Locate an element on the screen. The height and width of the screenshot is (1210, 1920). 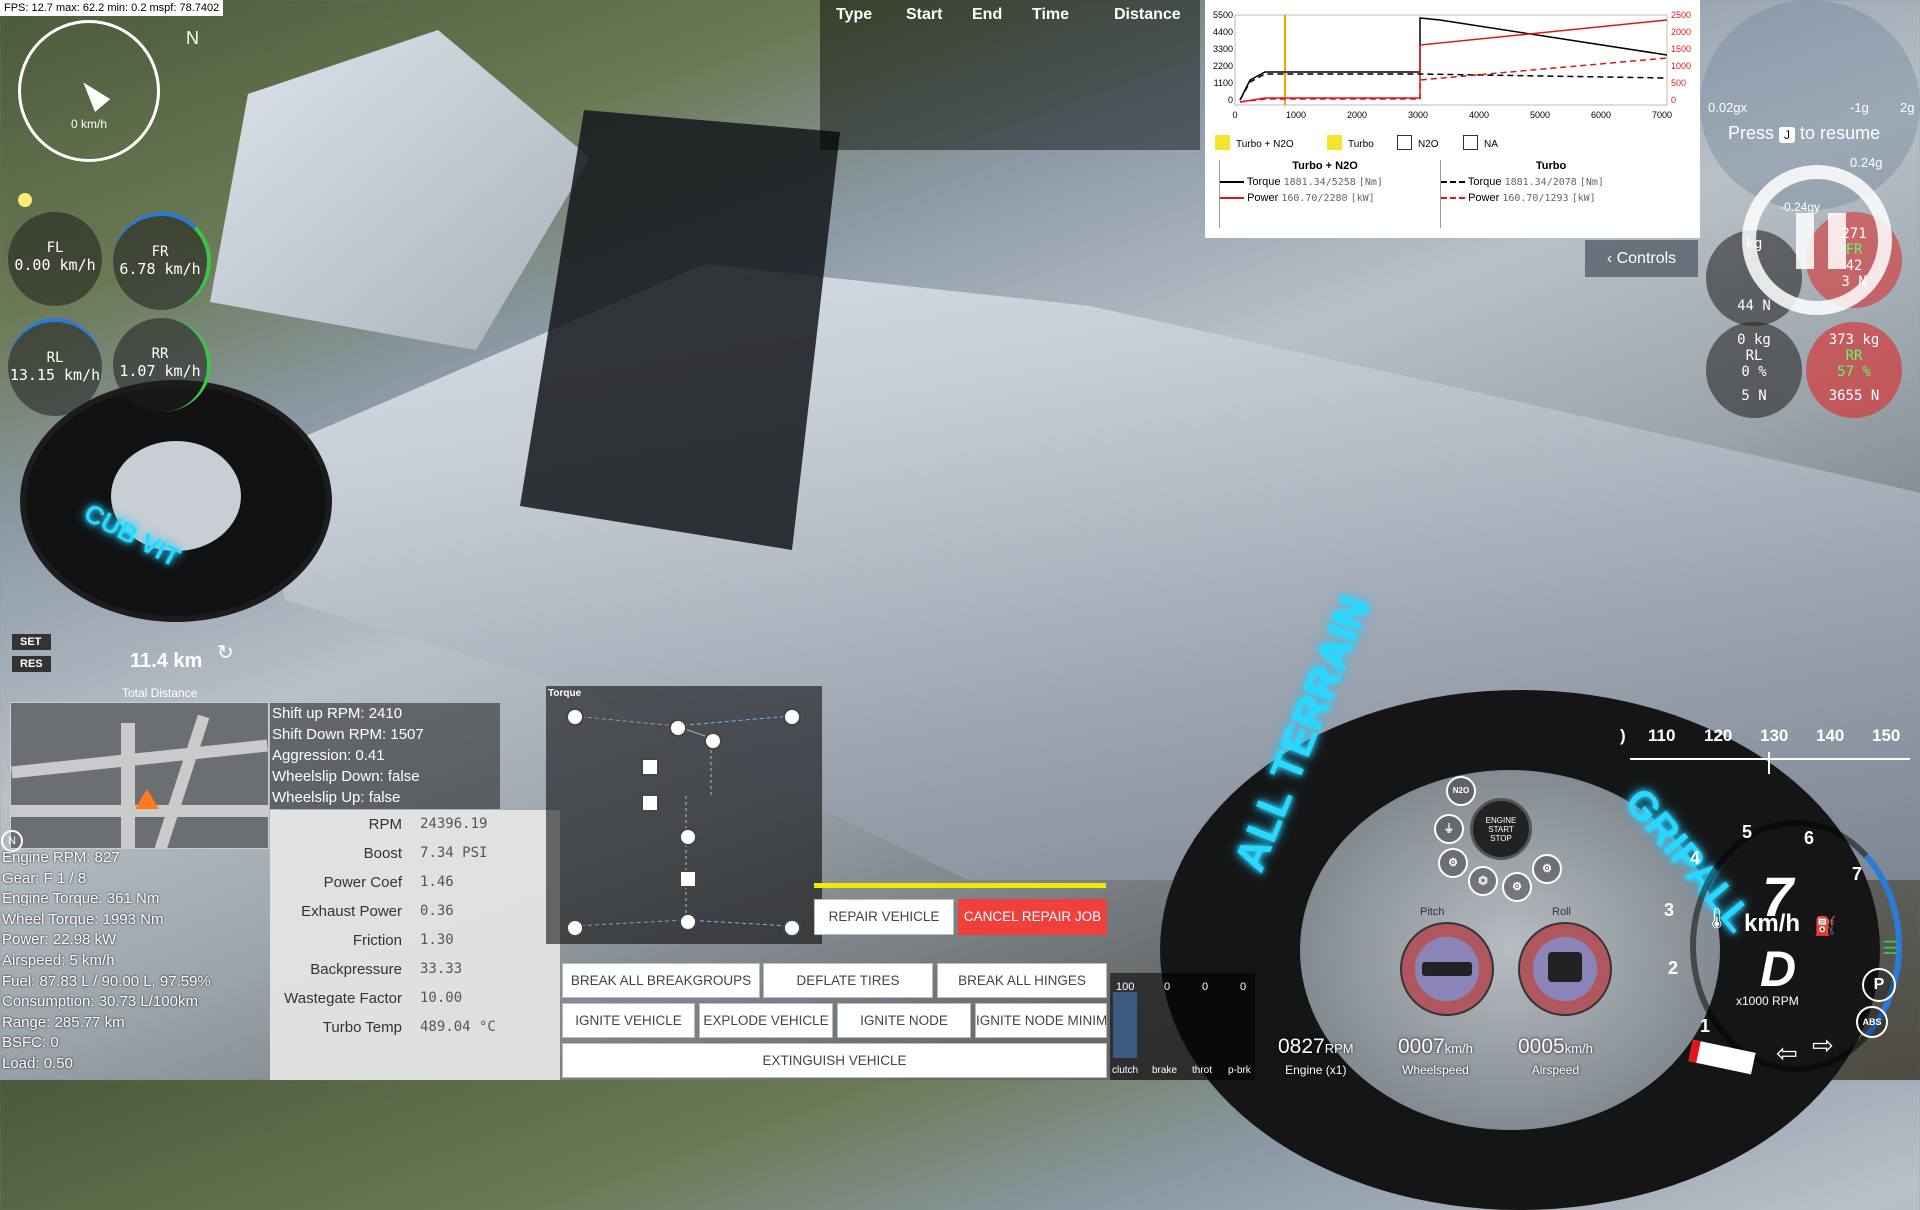
checkbox-n2o: N2O is located at coordinates (1418, 143).